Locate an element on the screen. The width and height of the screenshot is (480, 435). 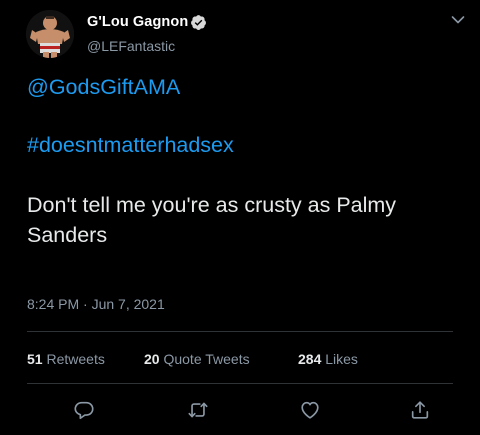
like-button is located at coordinates (310, 410).